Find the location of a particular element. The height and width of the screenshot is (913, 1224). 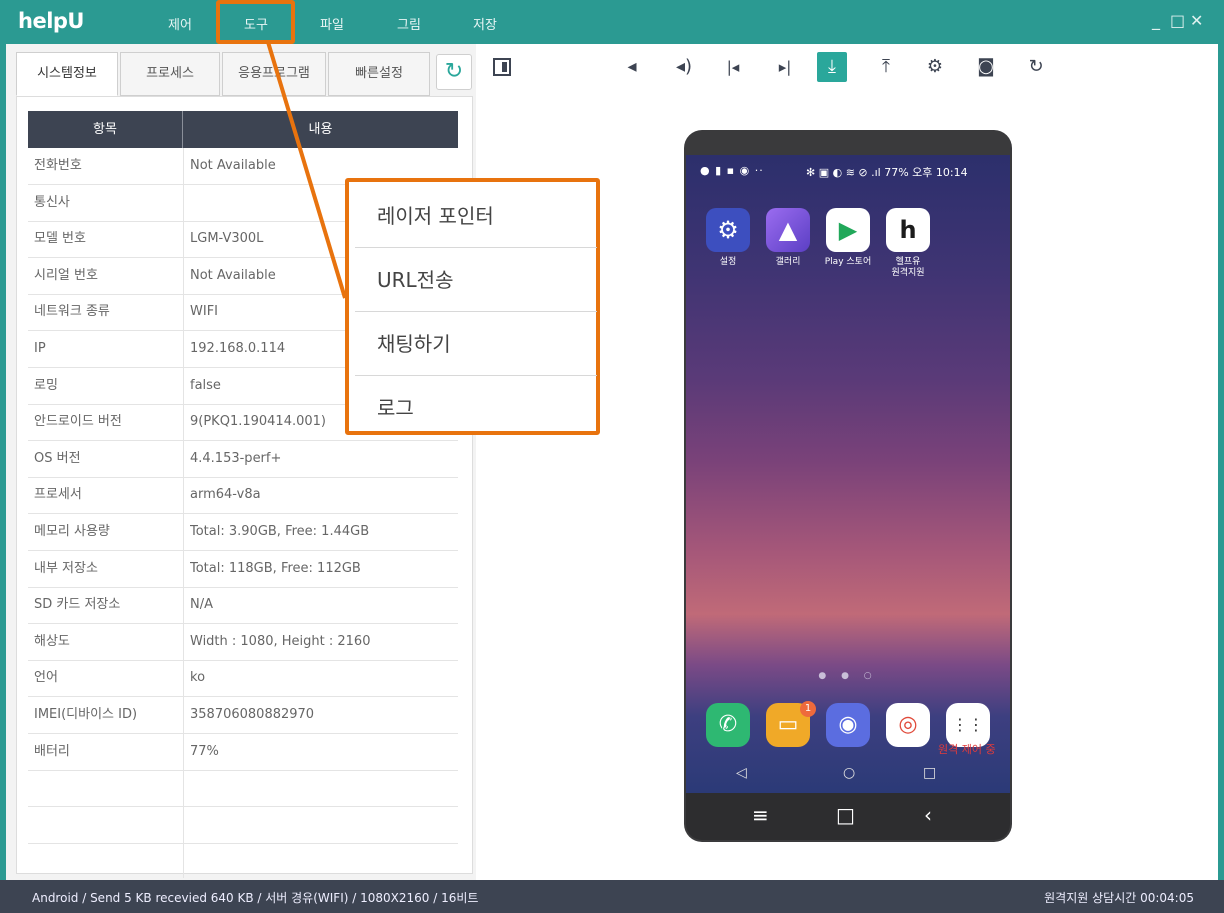

menu-draw: 그림 is located at coordinates (409, 23).